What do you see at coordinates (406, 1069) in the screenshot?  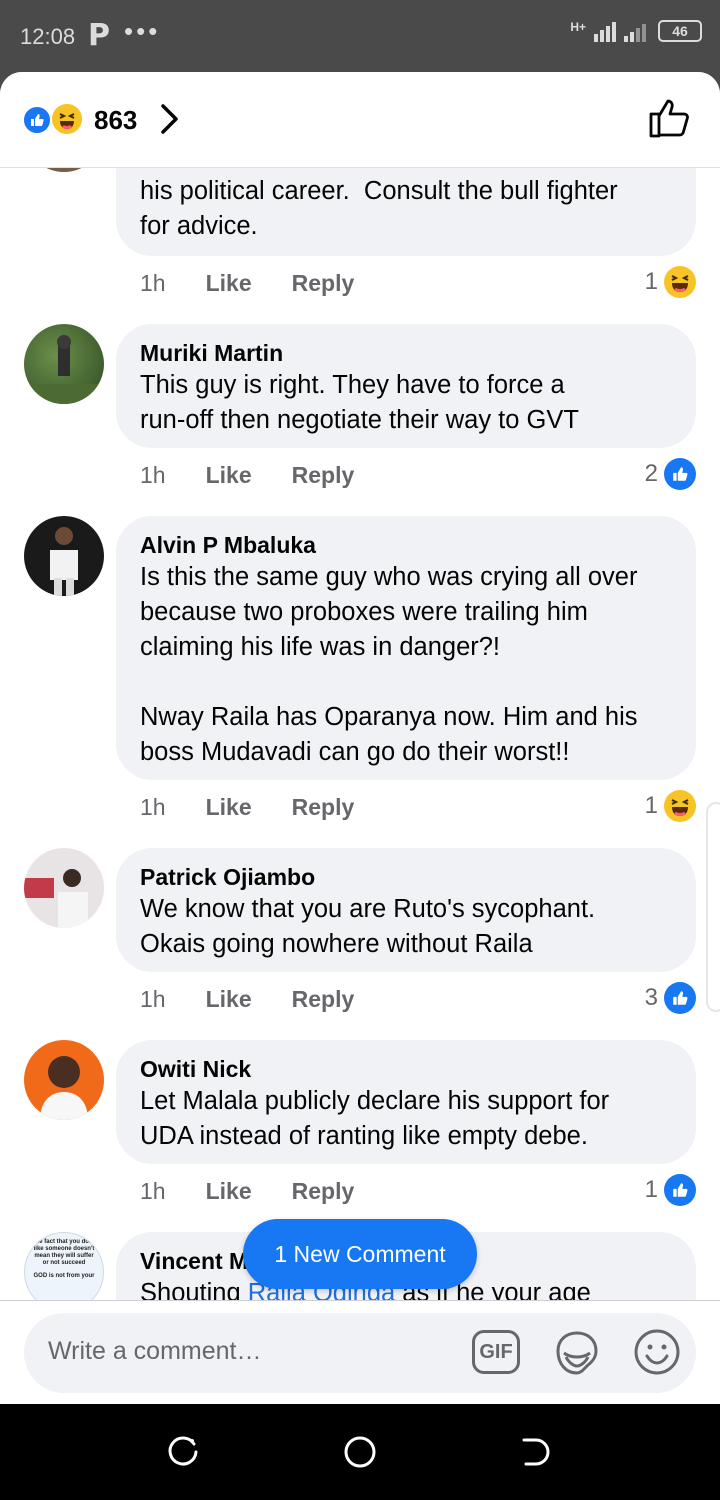 I see `comment-author: Owiti Nick` at bounding box center [406, 1069].